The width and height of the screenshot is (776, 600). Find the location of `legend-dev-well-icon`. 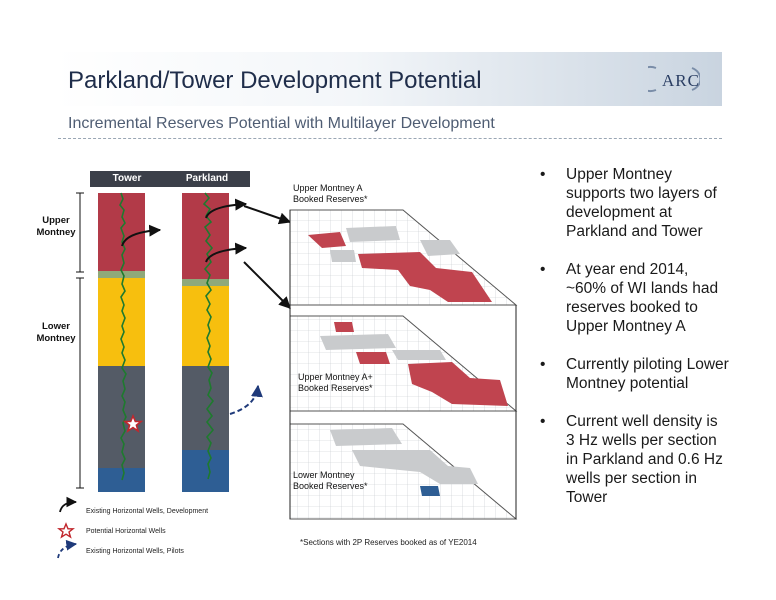

legend-dev-well-icon is located at coordinates (68, 504).